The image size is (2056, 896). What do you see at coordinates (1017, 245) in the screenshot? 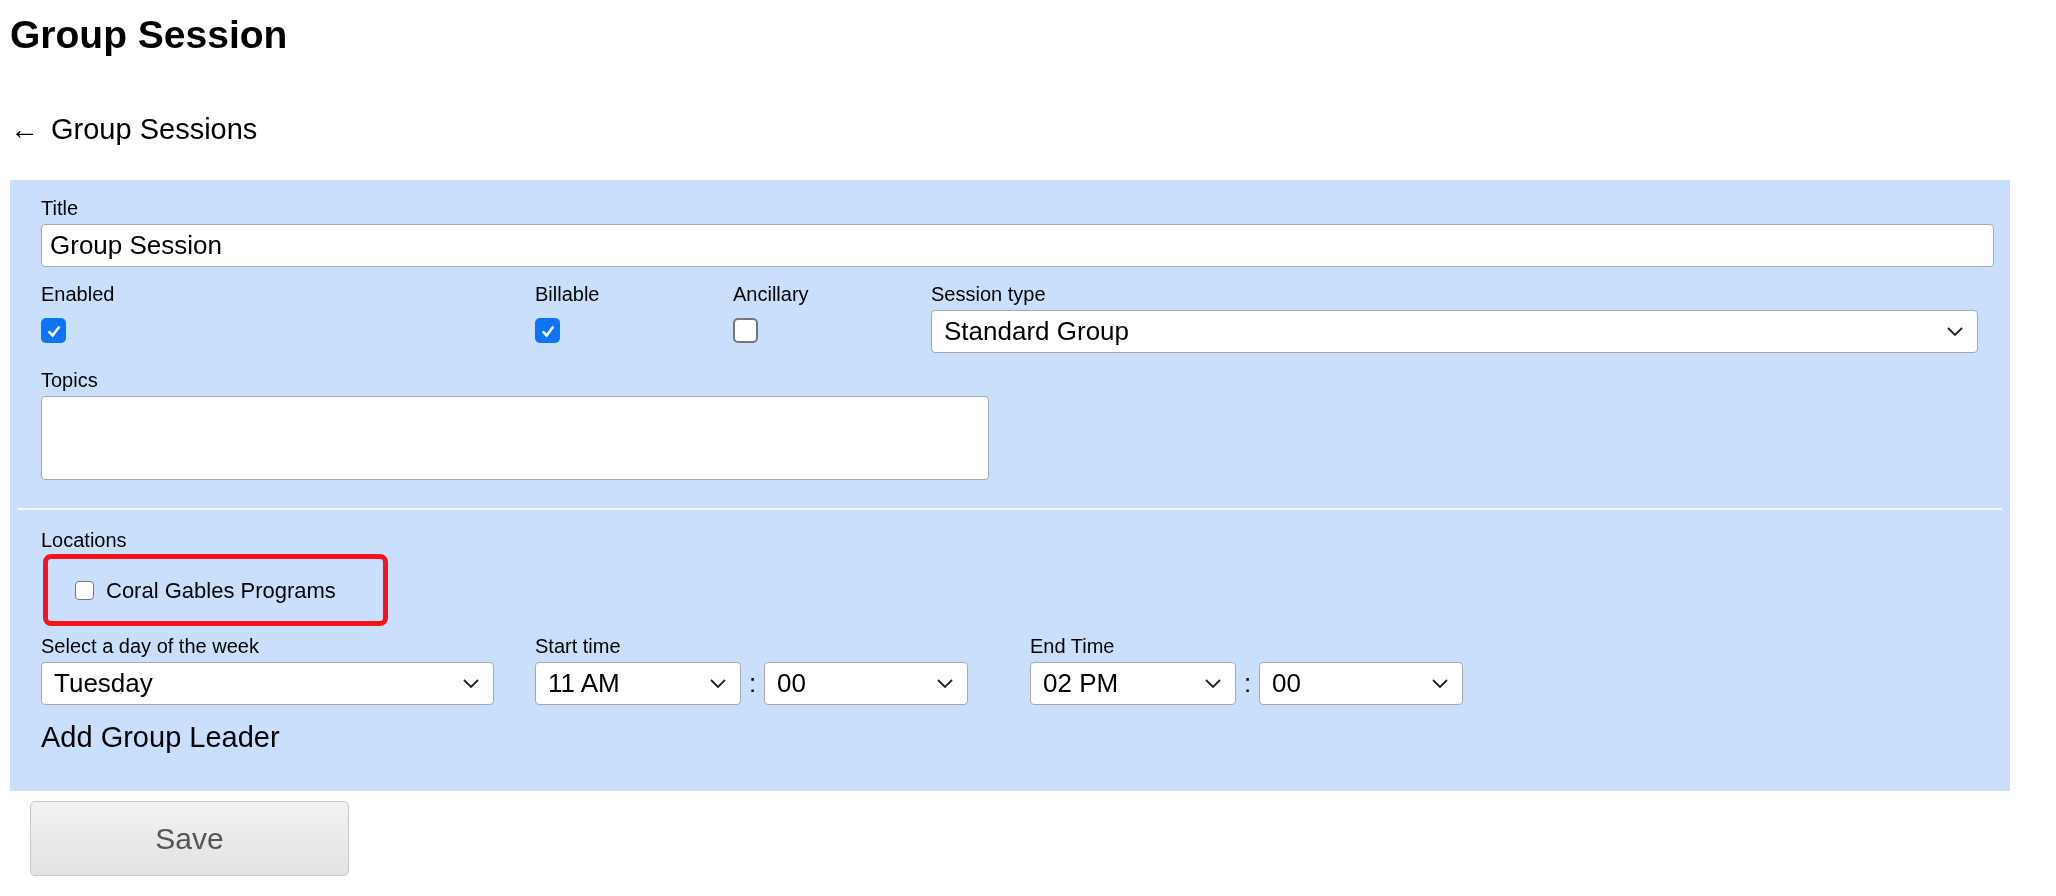
I see `title-input: Group Session` at bounding box center [1017, 245].